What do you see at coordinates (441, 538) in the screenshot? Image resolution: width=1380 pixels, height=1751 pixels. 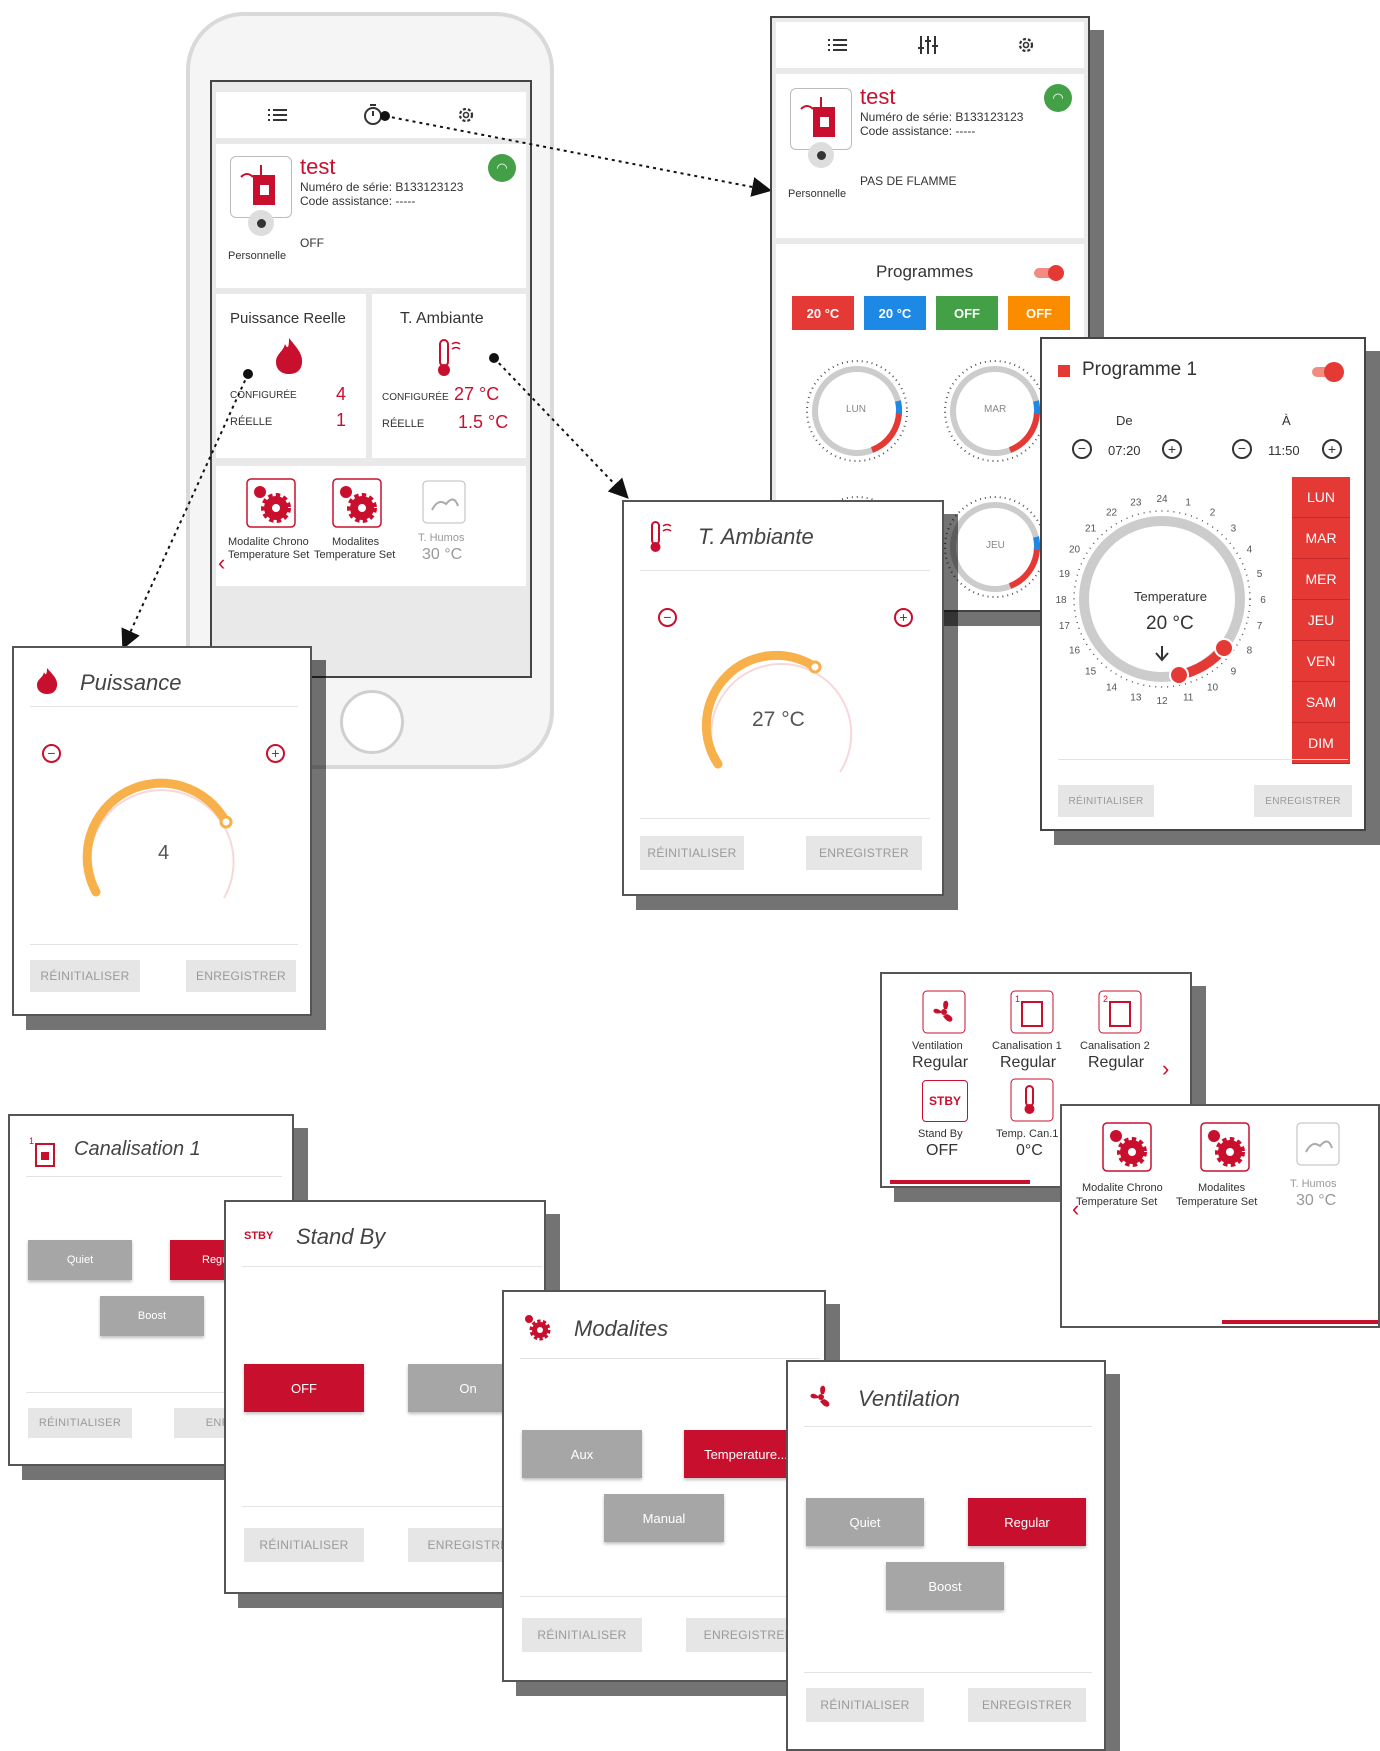 I see `humos-label: T. Humos` at bounding box center [441, 538].